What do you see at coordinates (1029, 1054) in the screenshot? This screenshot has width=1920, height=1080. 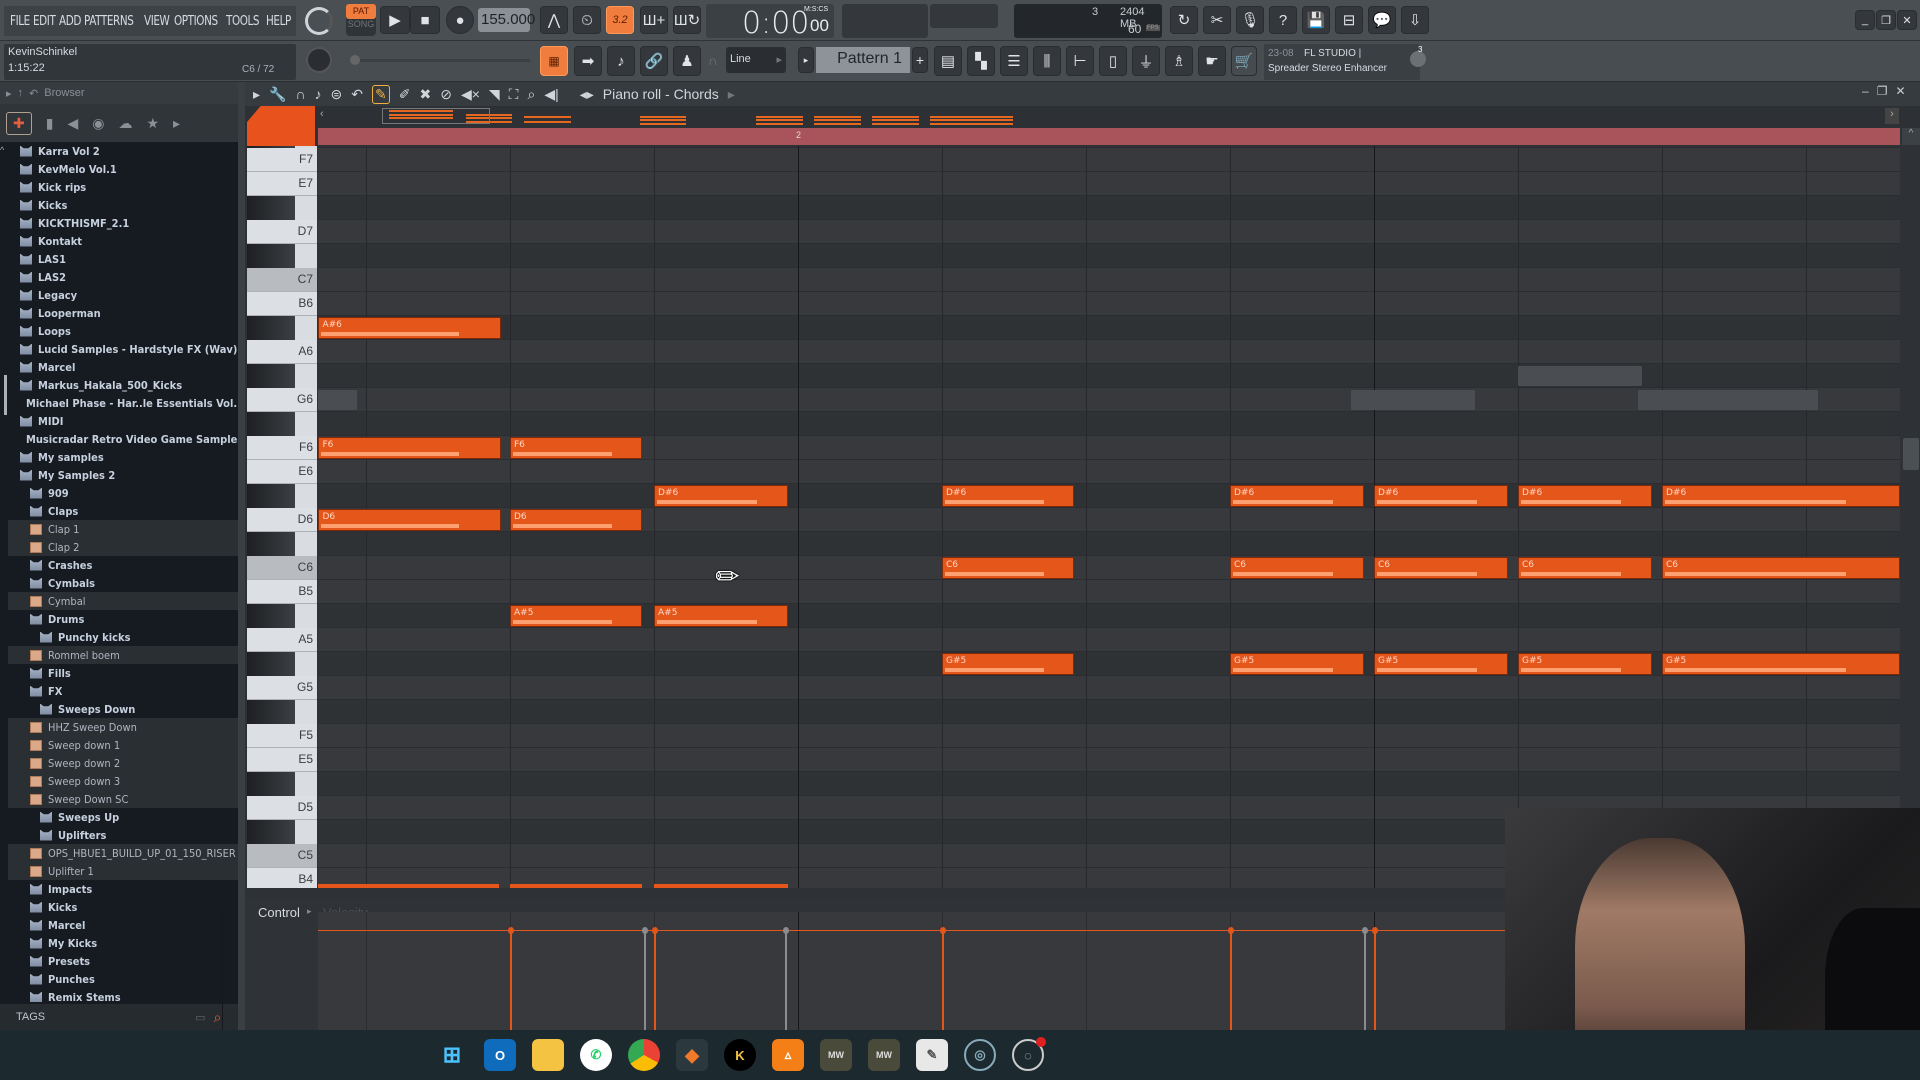 I see `obs-icon: ◌` at bounding box center [1029, 1054].